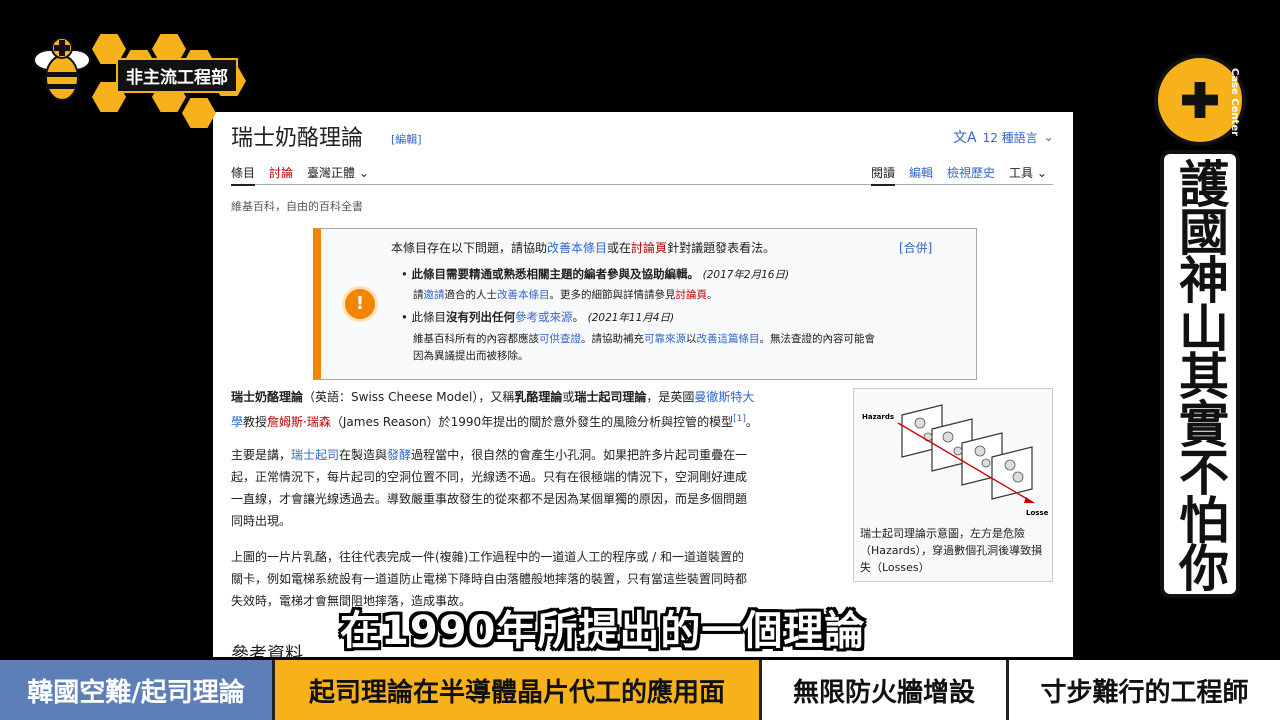 Image resolution: width=1280 pixels, height=720 pixels. What do you see at coordinates (921, 172) in the screenshot?
I see `tab-edit: 編輯` at bounding box center [921, 172].